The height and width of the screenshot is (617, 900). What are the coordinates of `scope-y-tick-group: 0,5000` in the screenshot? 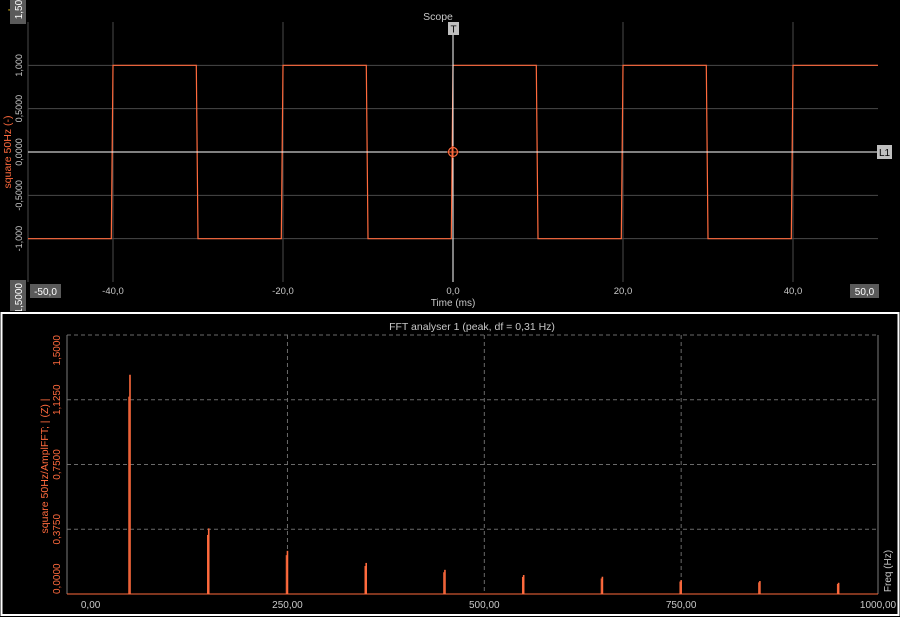 It's located at (19, 109).